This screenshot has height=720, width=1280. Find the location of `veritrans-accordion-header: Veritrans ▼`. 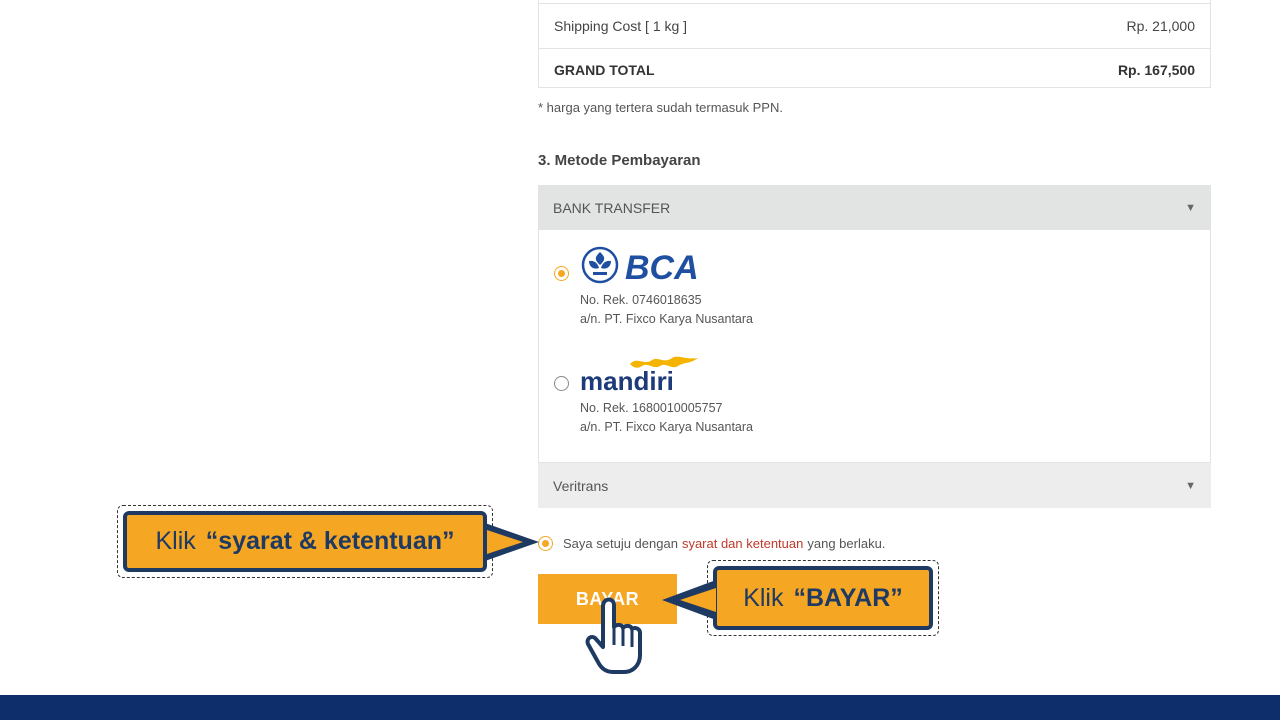

veritrans-accordion-header: Veritrans ▼ is located at coordinates (874, 485).